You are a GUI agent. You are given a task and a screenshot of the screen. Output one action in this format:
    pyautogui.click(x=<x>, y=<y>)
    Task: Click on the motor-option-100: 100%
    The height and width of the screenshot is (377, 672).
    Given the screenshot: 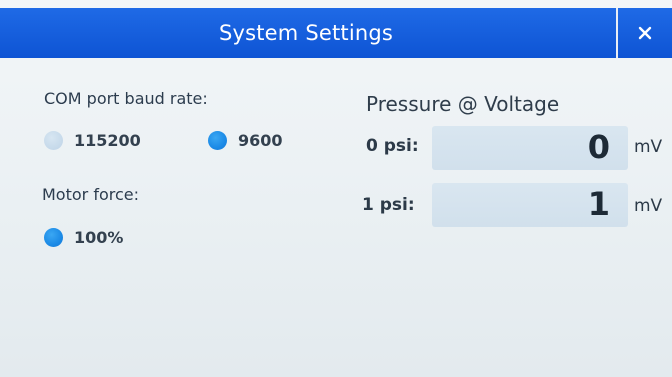 What is the action you would take?
    pyautogui.click(x=83, y=237)
    